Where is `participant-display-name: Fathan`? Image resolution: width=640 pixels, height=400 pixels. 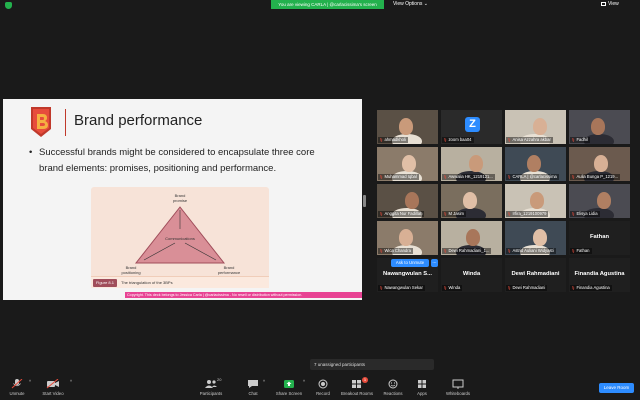 participant-display-name: Fathan is located at coordinates (599, 237).